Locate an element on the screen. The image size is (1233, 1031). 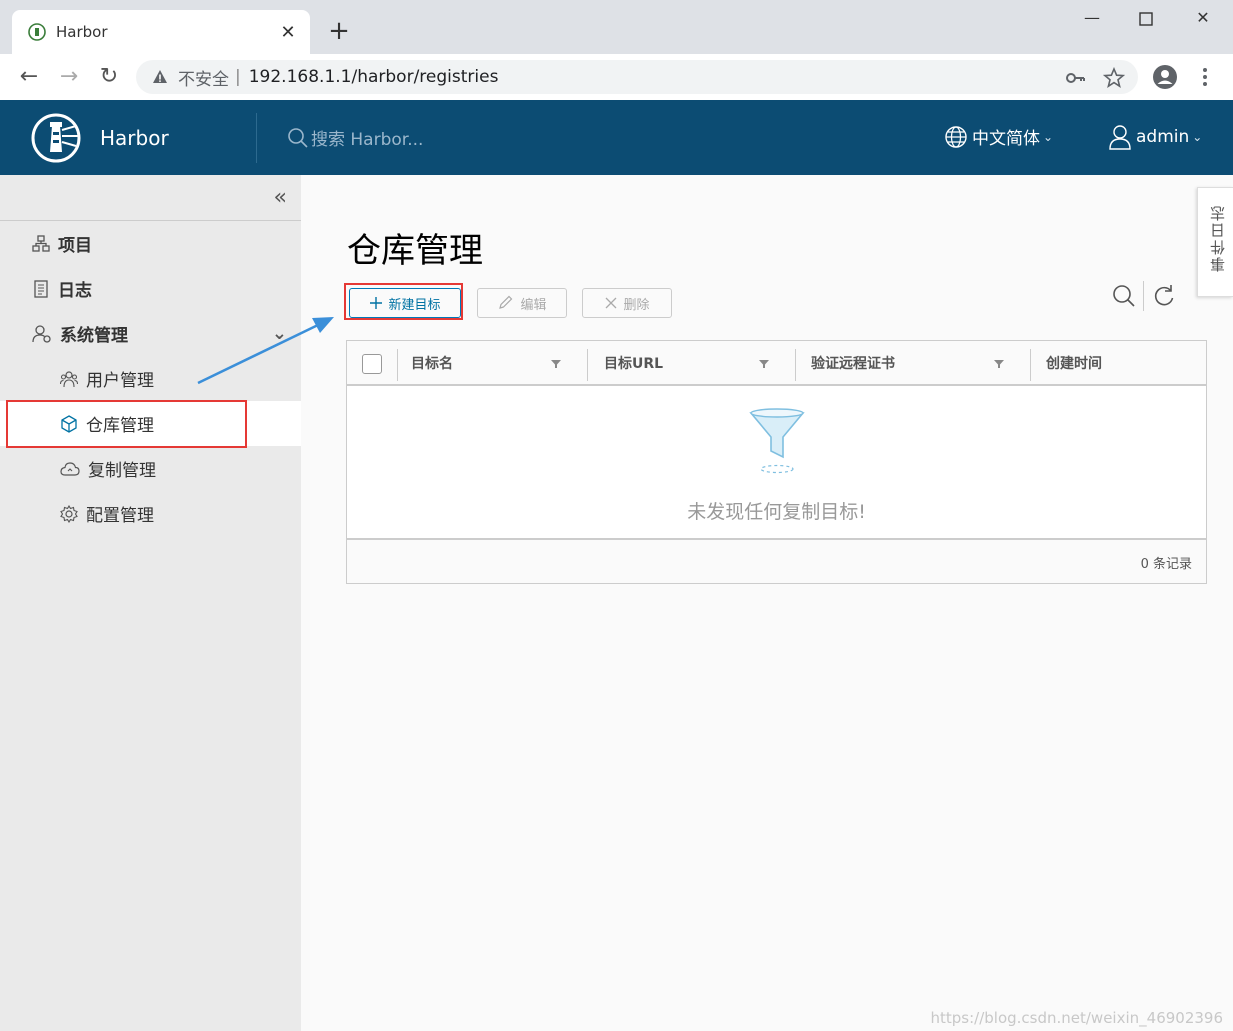
projects-icon is located at coordinates (41, 243).